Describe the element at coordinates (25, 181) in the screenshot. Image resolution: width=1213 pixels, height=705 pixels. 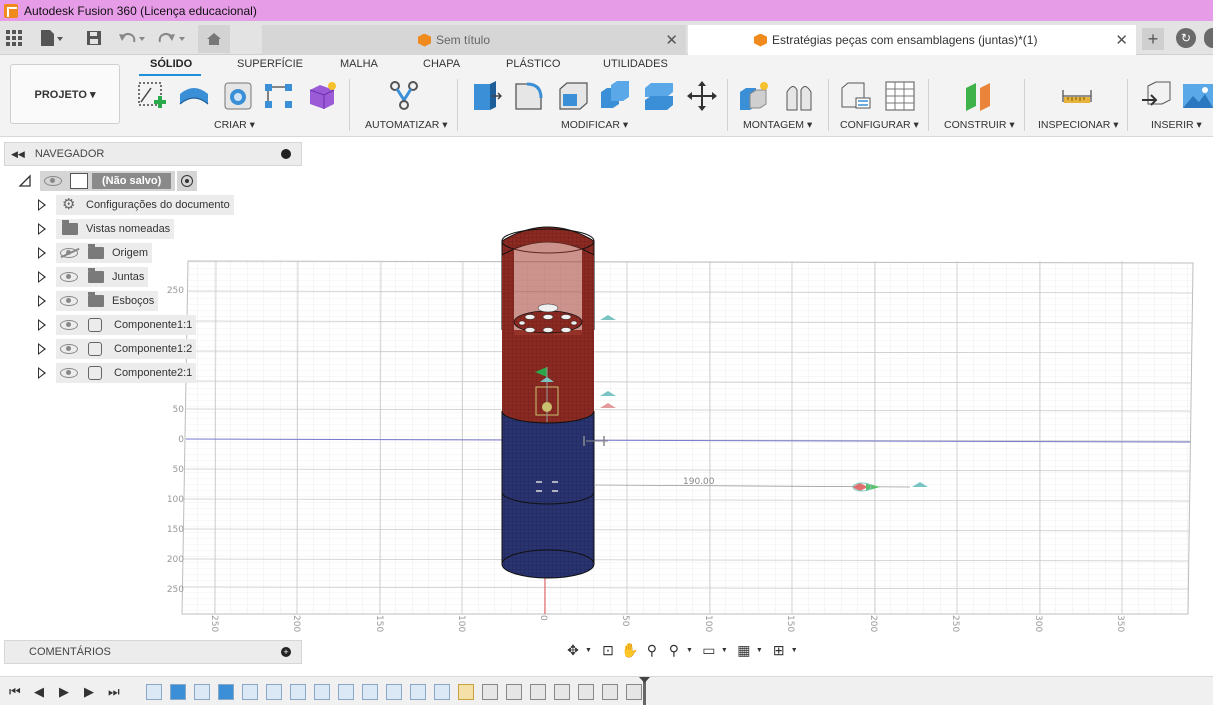
I see `collapse-triangle-icon` at that location.